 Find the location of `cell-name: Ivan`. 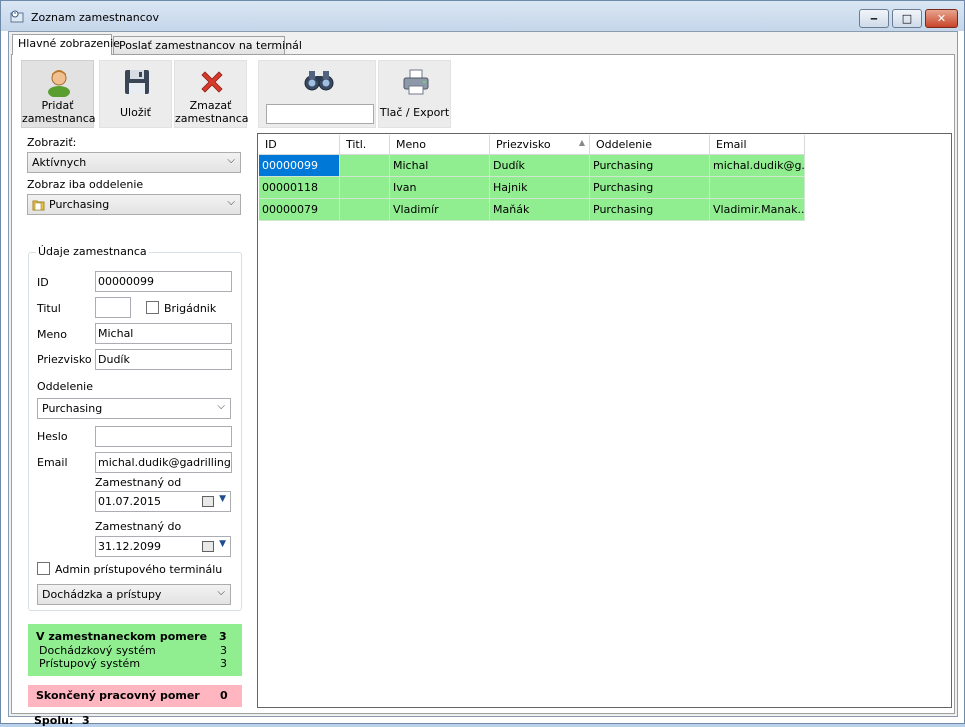

cell-name: Ivan is located at coordinates (440, 188).